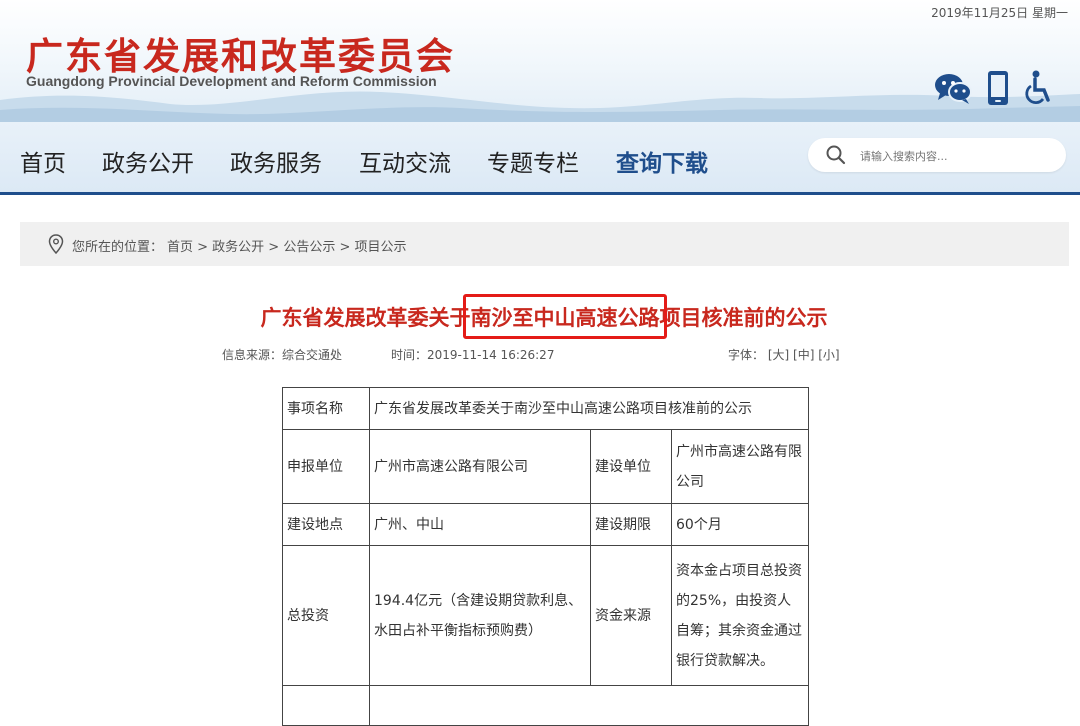  What do you see at coordinates (953, 90) in the screenshot?
I see `wechat-icon` at bounding box center [953, 90].